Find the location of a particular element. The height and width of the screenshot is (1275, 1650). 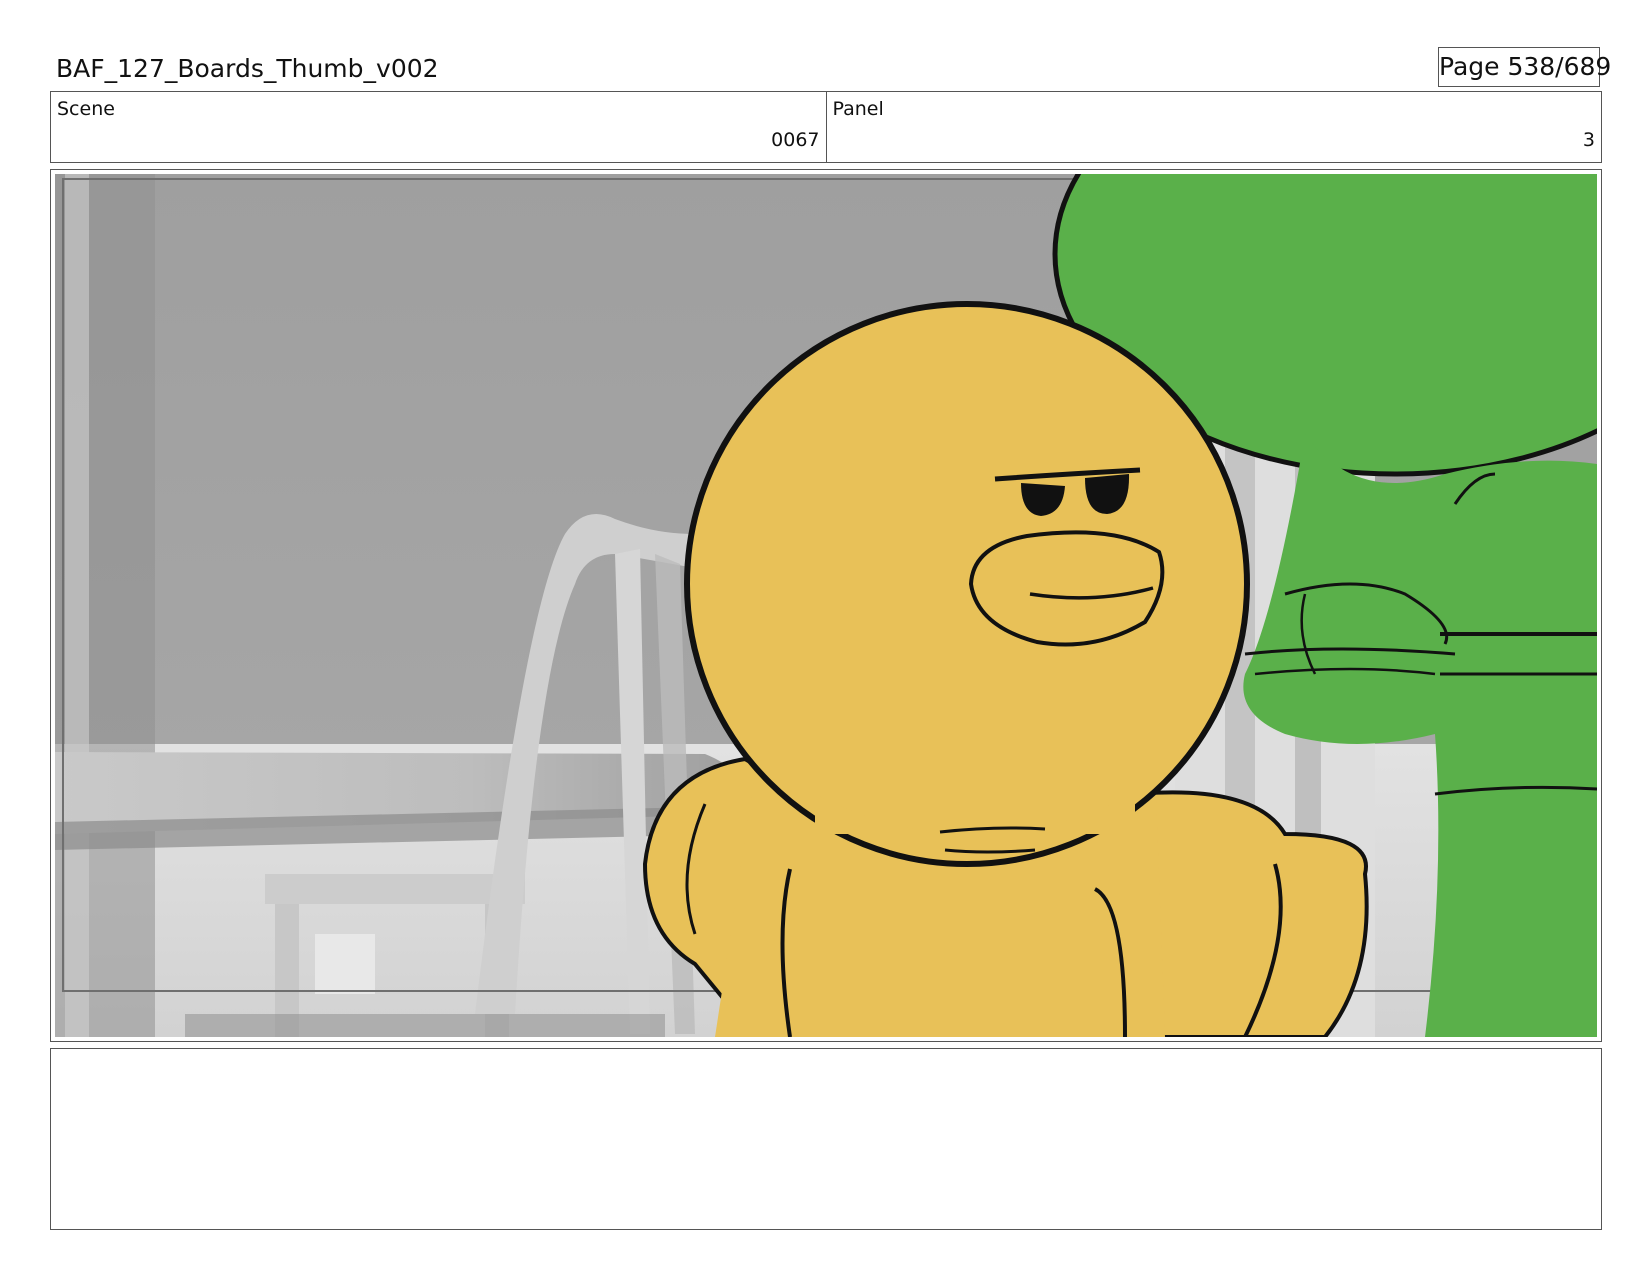

scene-label: Scene is located at coordinates (86, 109).